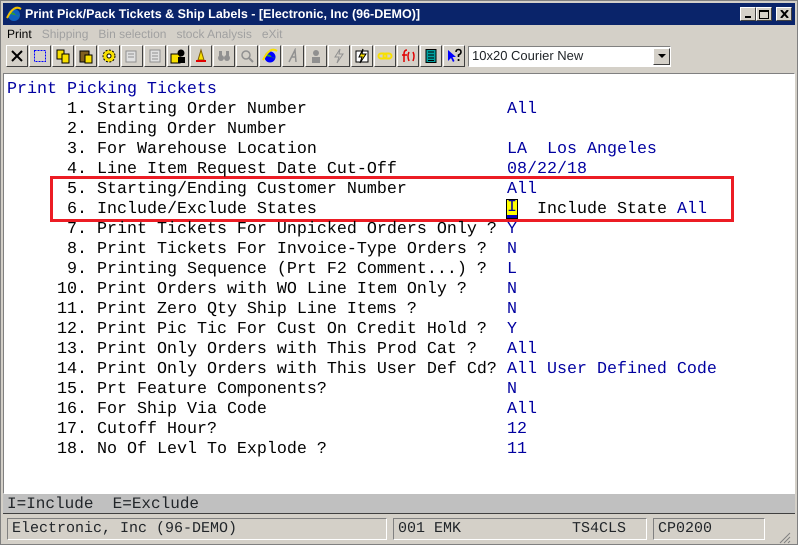  Describe the element at coordinates (202, 109) in the screenshot. I see `field-label: Starting Order Number` at that location.